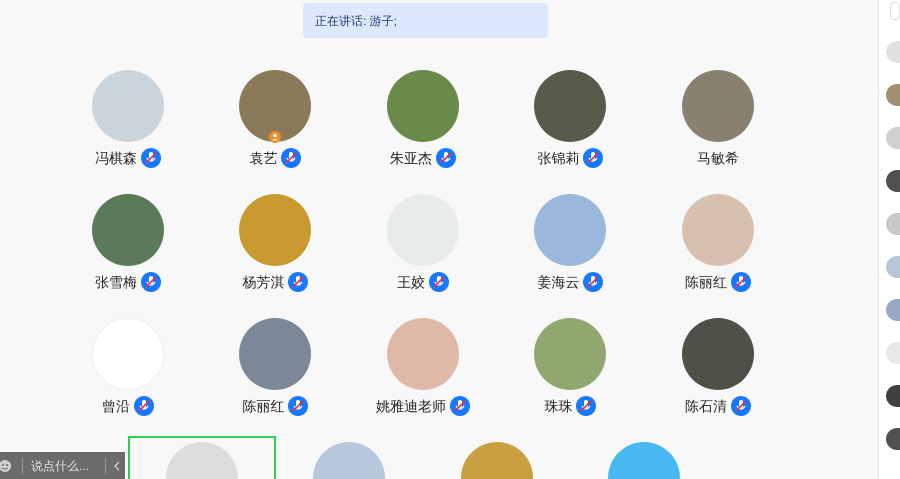 Image resolution: width=900 pixels, height=479 pixels. I want to click on participant-name: 冯棋森, so click(115, 158).